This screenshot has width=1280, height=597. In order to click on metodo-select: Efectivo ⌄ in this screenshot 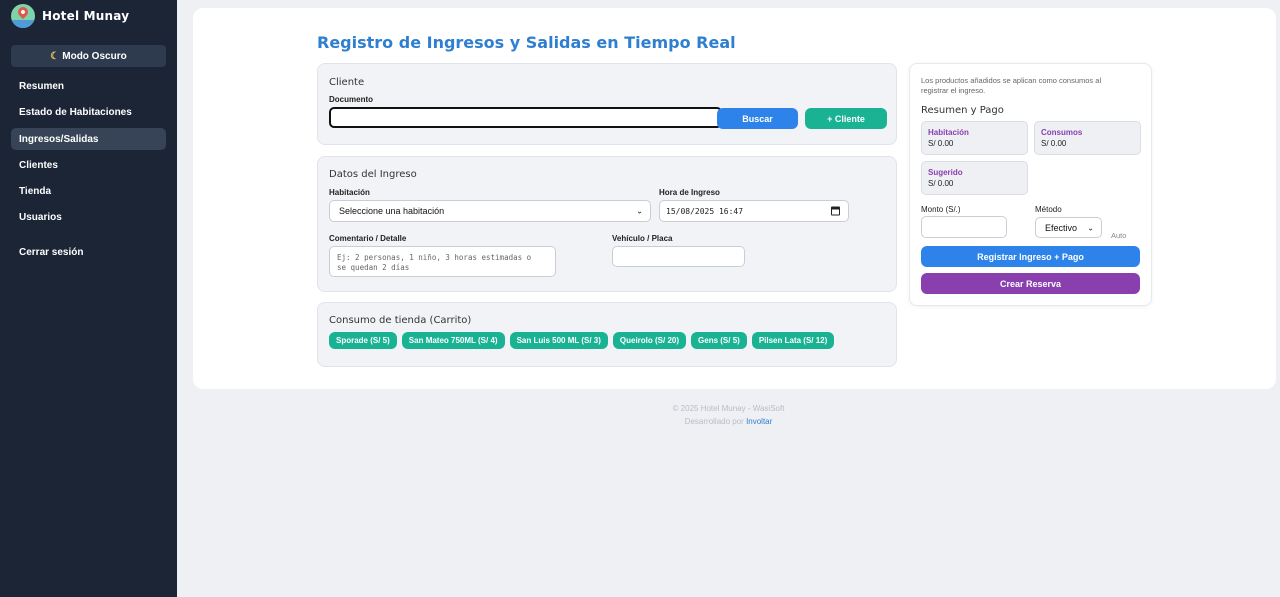, I will do `click(1068, 227)`.